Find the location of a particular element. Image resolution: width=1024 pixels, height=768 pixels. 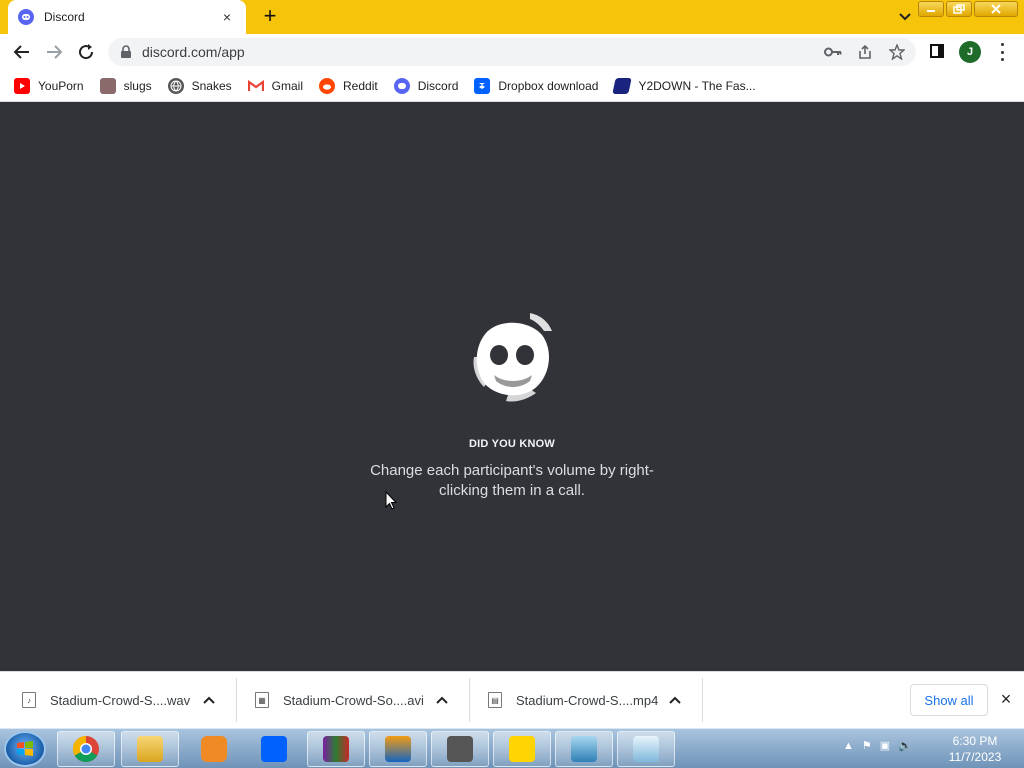

taskbar-dropbox is located at coordinates (274, 749).